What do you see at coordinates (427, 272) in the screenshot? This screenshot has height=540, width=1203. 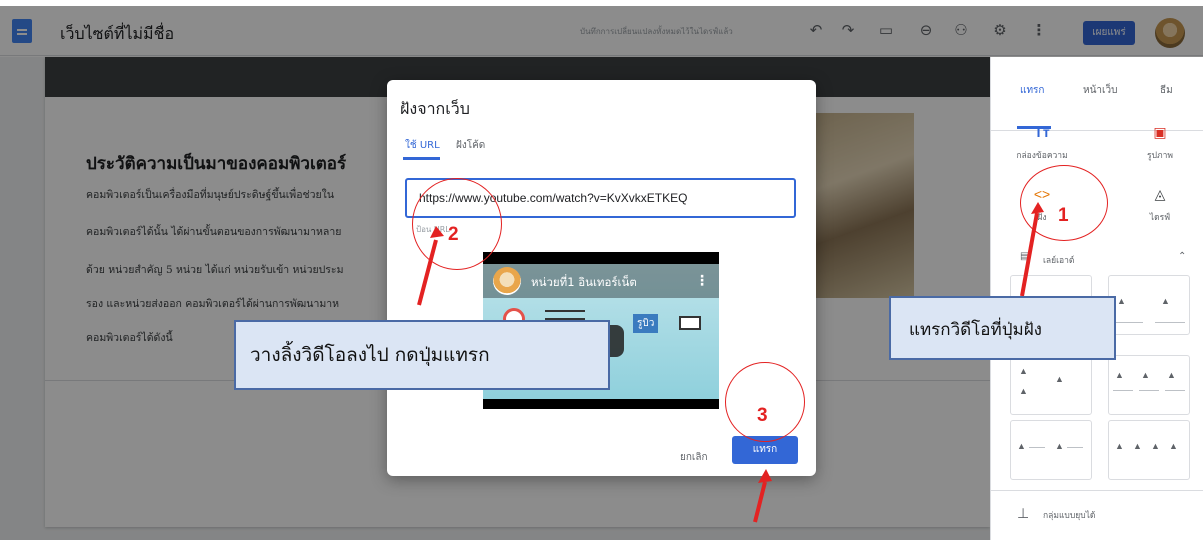 I see `arrow-to-url` at bounding box center [427, 272].